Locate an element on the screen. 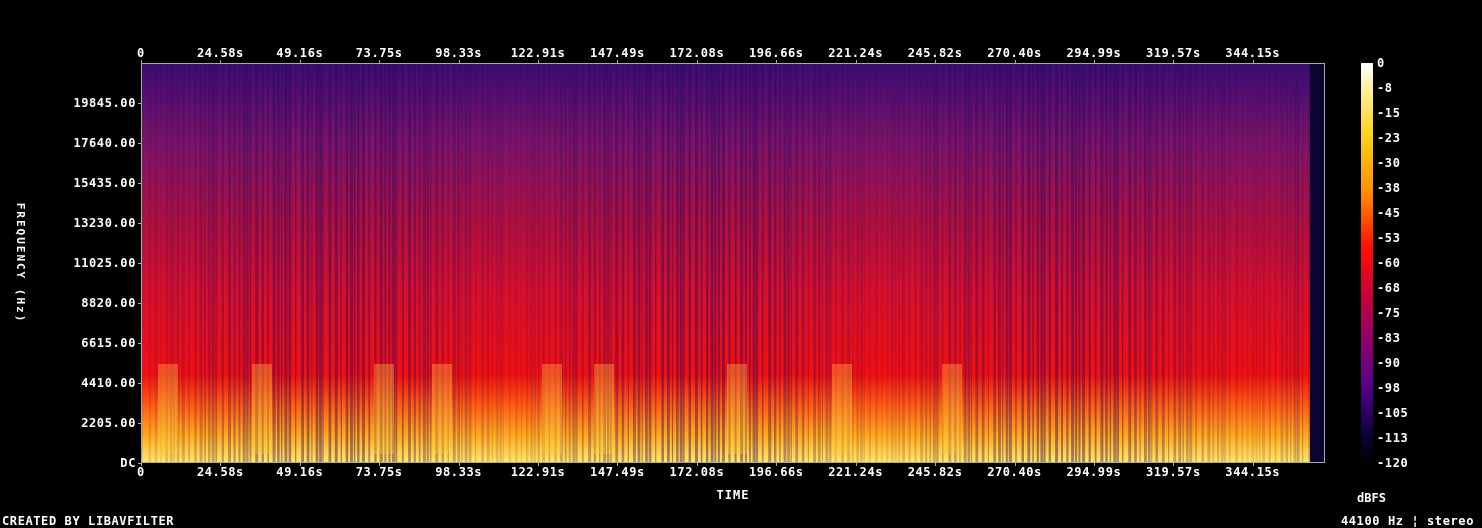  scale-tick-label: -53 is located at coordinates (1389, 238).